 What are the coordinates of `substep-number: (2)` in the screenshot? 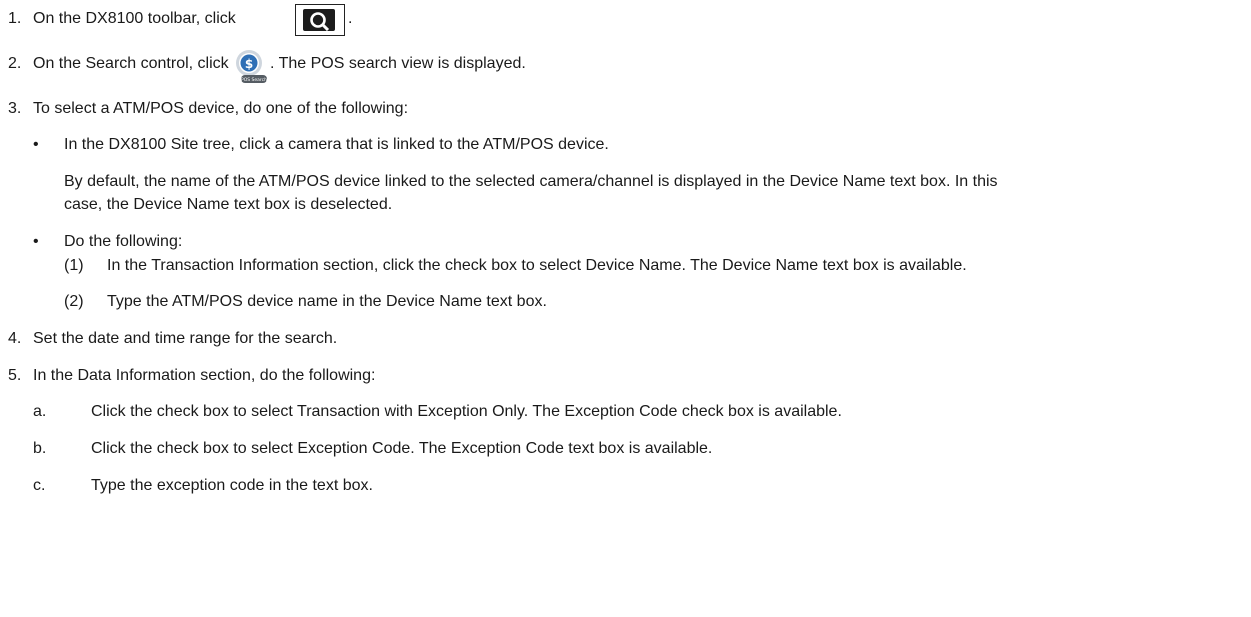 It's located at (74, 301).